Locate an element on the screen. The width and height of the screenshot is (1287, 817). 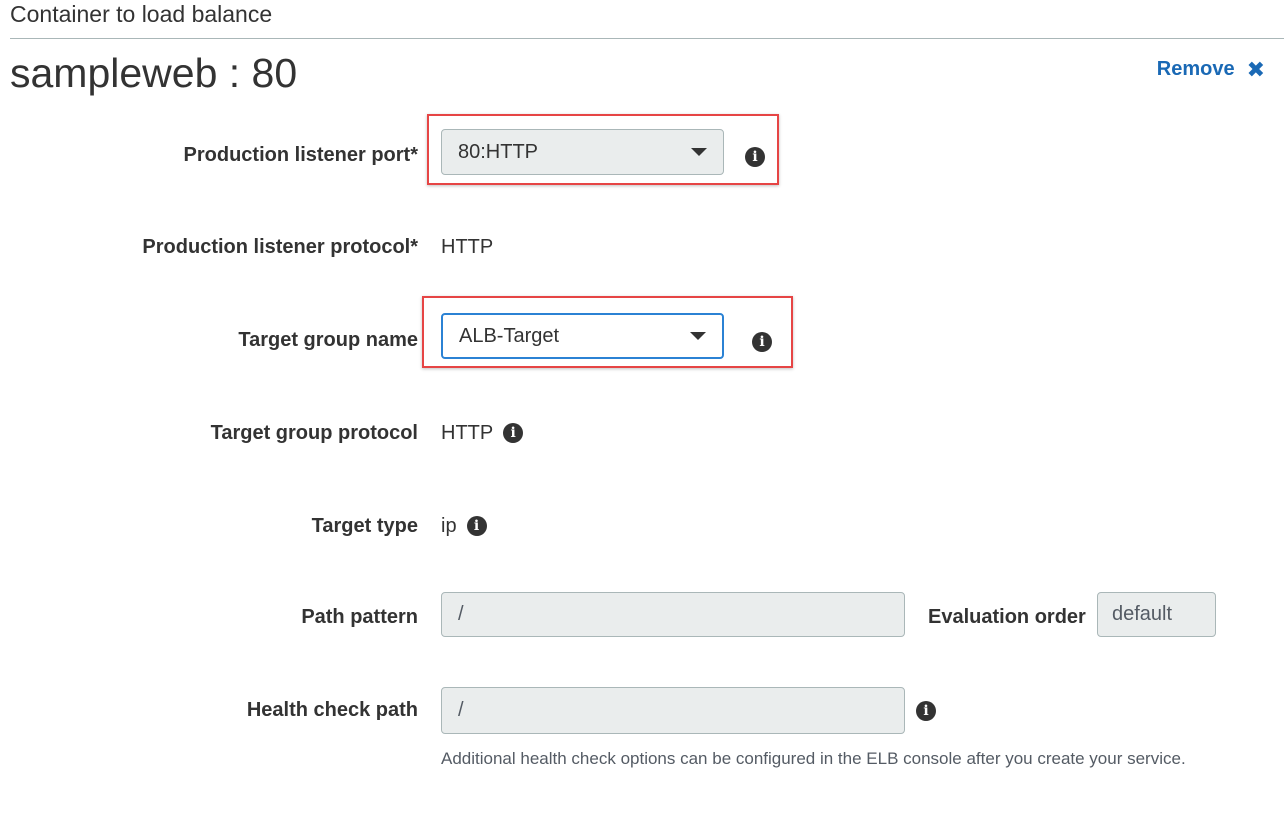
prod-port-select: 80:HTTP is located at coordinates (582, 152).